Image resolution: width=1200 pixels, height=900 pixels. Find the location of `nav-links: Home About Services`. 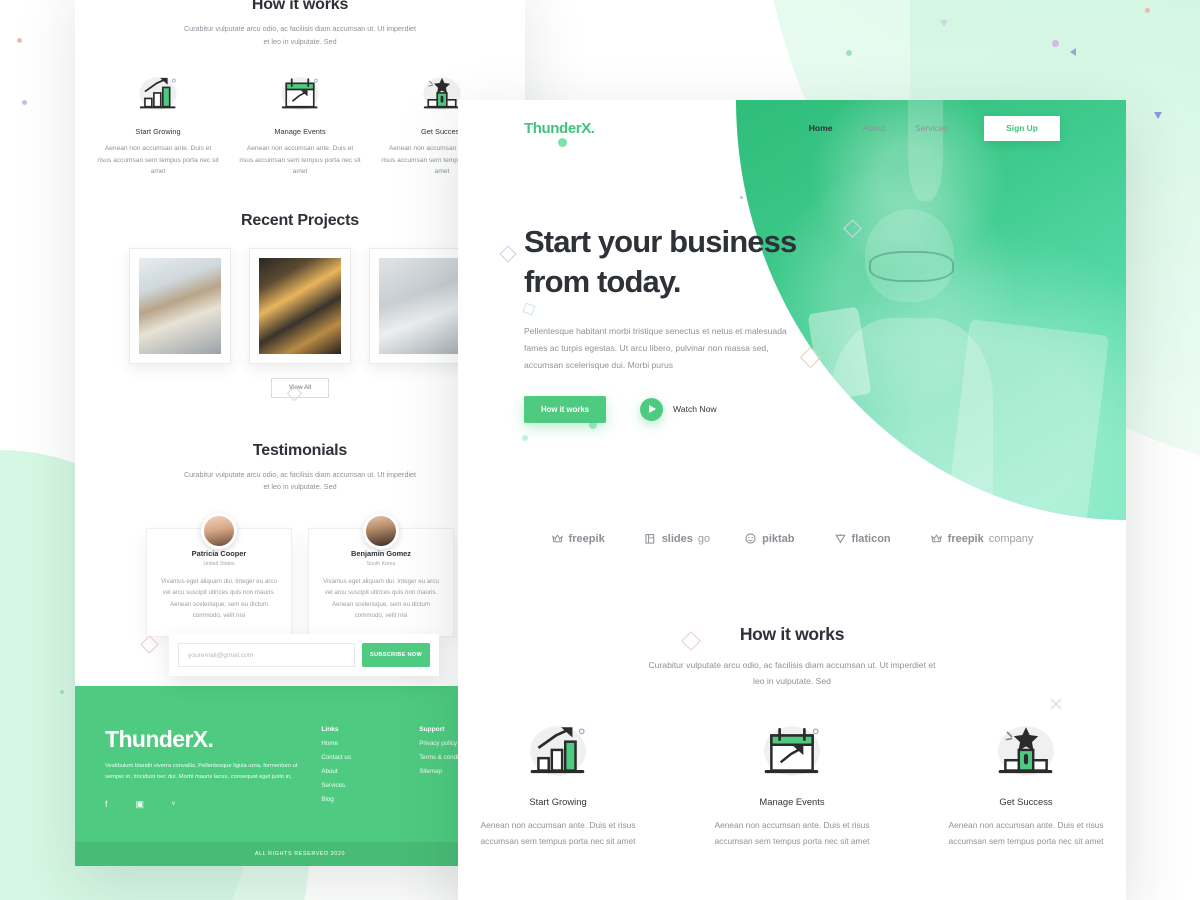

nav-links: Home About Services is located at coordinates (878, 128).